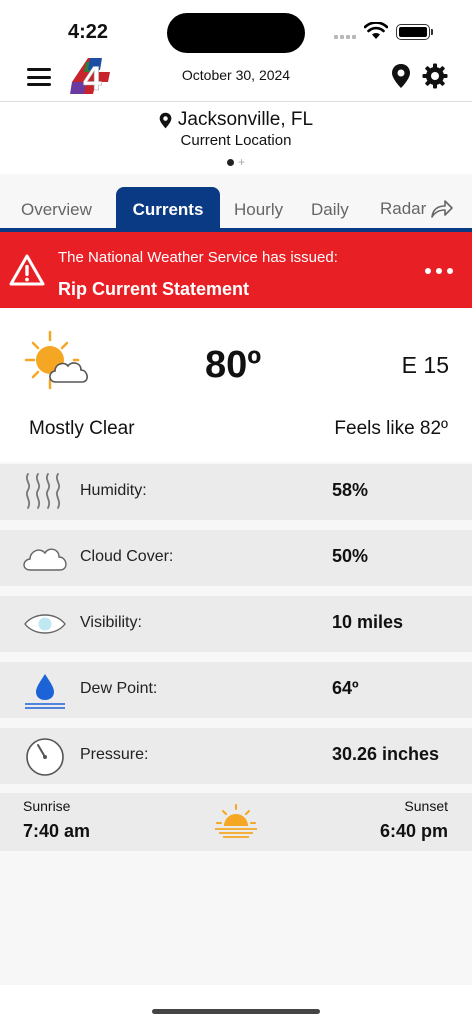  Describe the element at coordinates (435, 76) in the screenshot. I see `gear-icon` at that location.